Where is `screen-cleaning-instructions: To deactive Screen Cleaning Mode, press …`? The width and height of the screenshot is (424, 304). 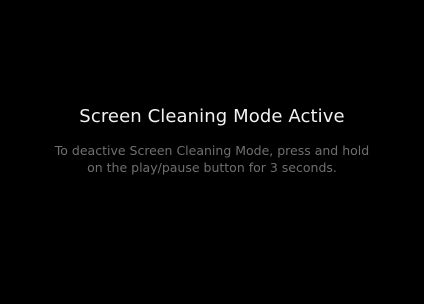
screen-cleaning-instructions: To deactive Screen Cleaning Mode, press … is located at coordinates (212, 159).